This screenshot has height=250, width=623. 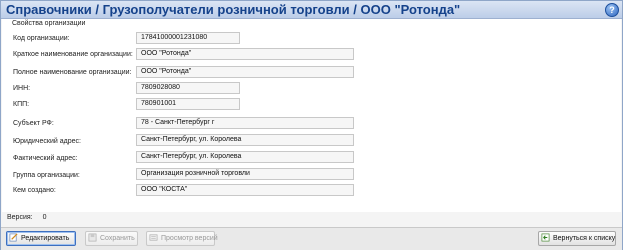 What do you see at coordinates (92, 237) in the screenshot?
I see `save-icon` at bounding box center [92, 237].